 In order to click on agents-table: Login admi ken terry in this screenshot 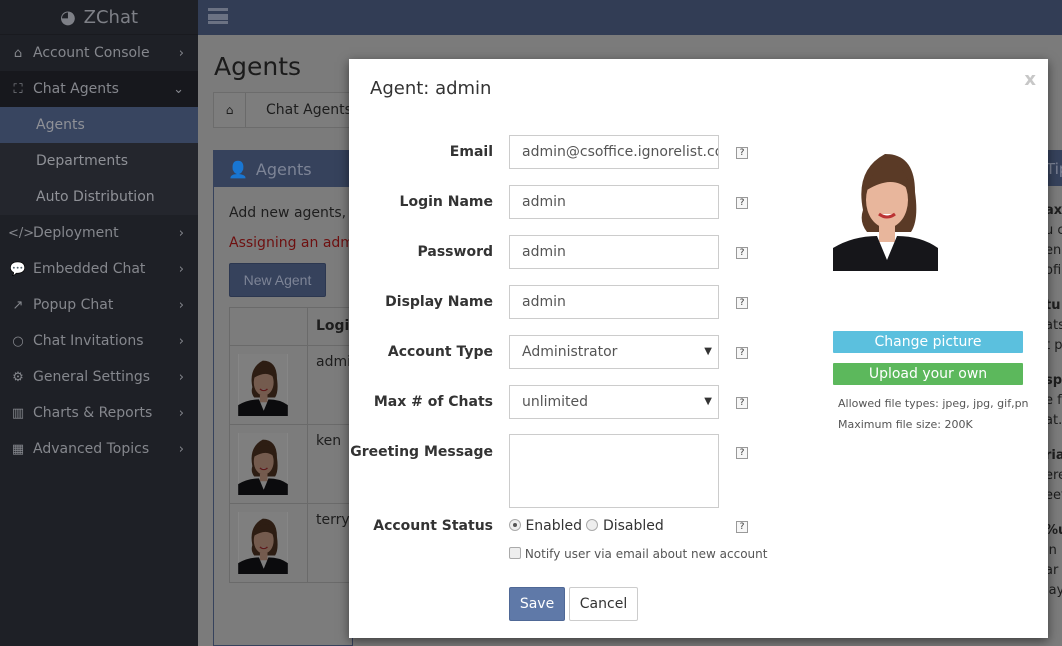, I will do `click(299, 445)`.